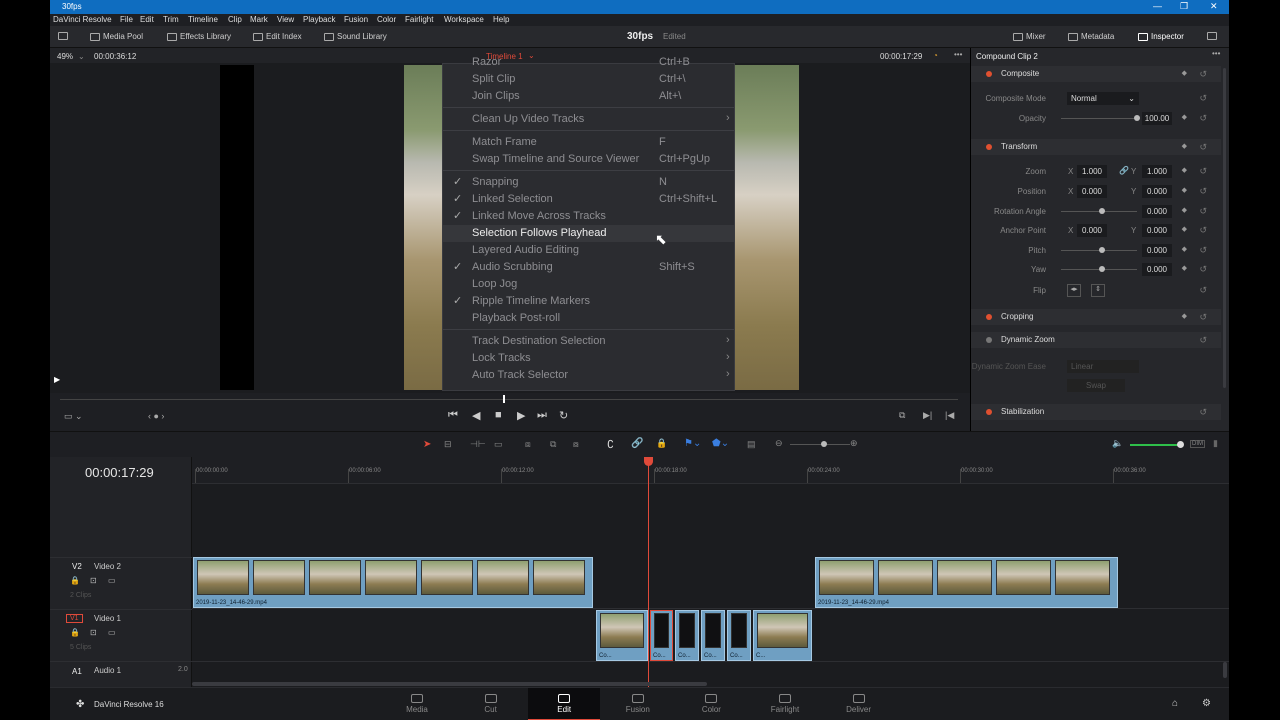  Describe the element at coordinates (277, 36) in the screenshot. I see `edit-index-button: Edit Index` at that location.